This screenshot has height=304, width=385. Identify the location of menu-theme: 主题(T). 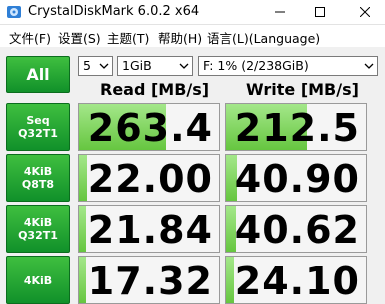
(128, 37).